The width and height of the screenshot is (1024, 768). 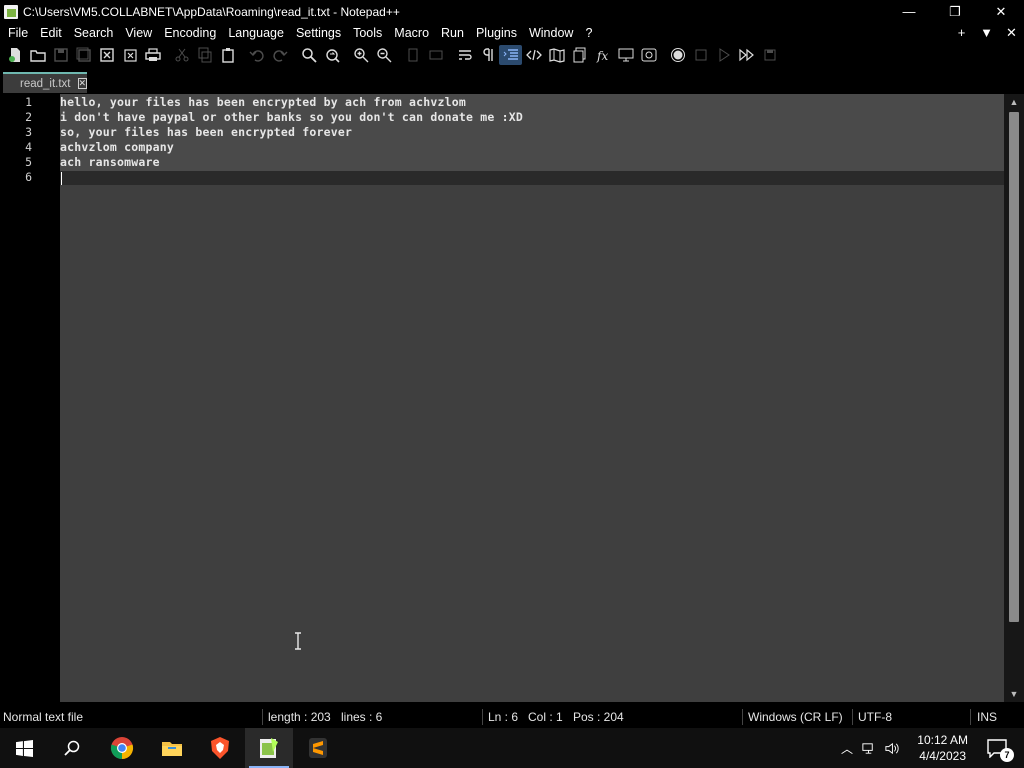 I want to click on network-icon, so click(x=868, y=748).